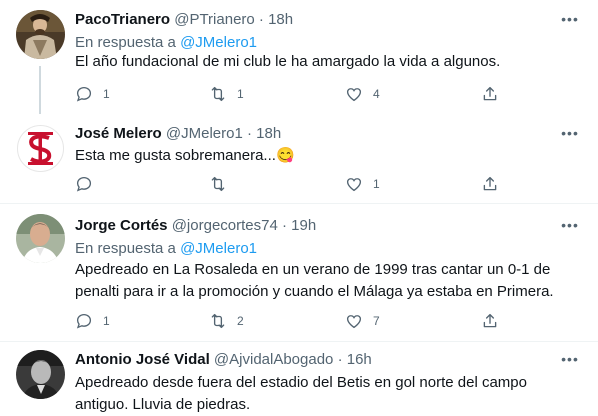  I want to click on tweet-text-line: antiguo. Lluvia de piedras., so click(163, 404).